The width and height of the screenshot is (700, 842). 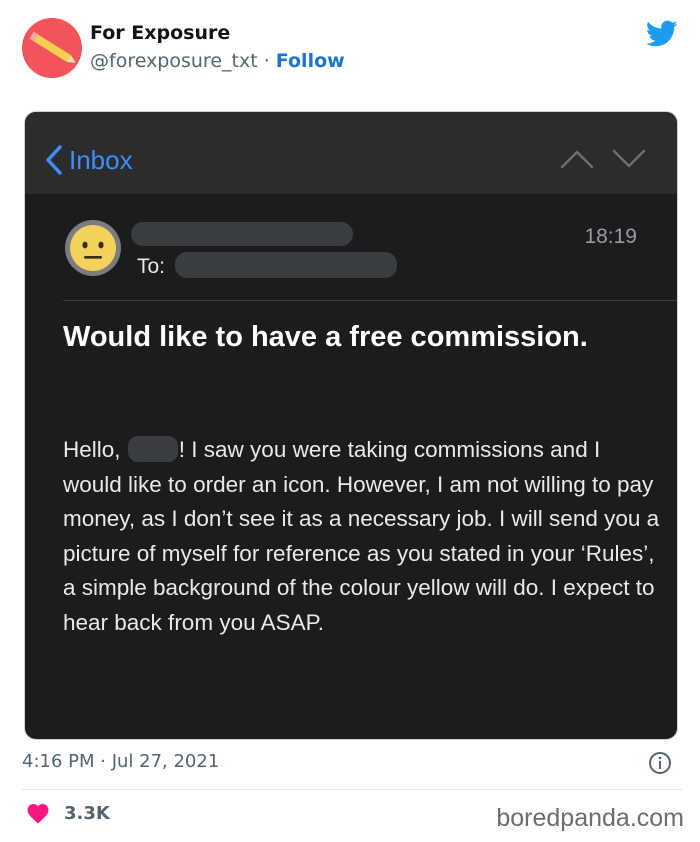 I want to click on body-greeting: Hello,, so click(x=95, y=449).